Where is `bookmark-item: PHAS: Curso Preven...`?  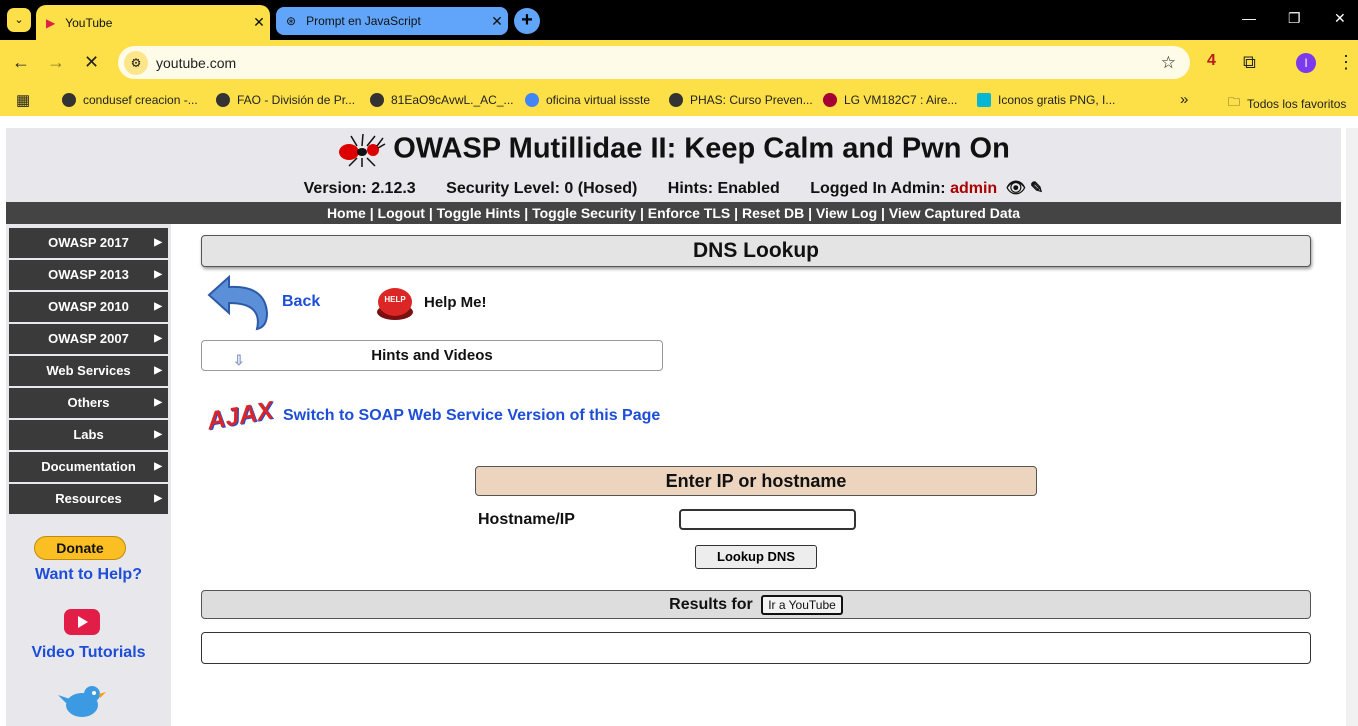 bookmark-item: PHAS: Curso Preven... is located at coordinates (741, 100).